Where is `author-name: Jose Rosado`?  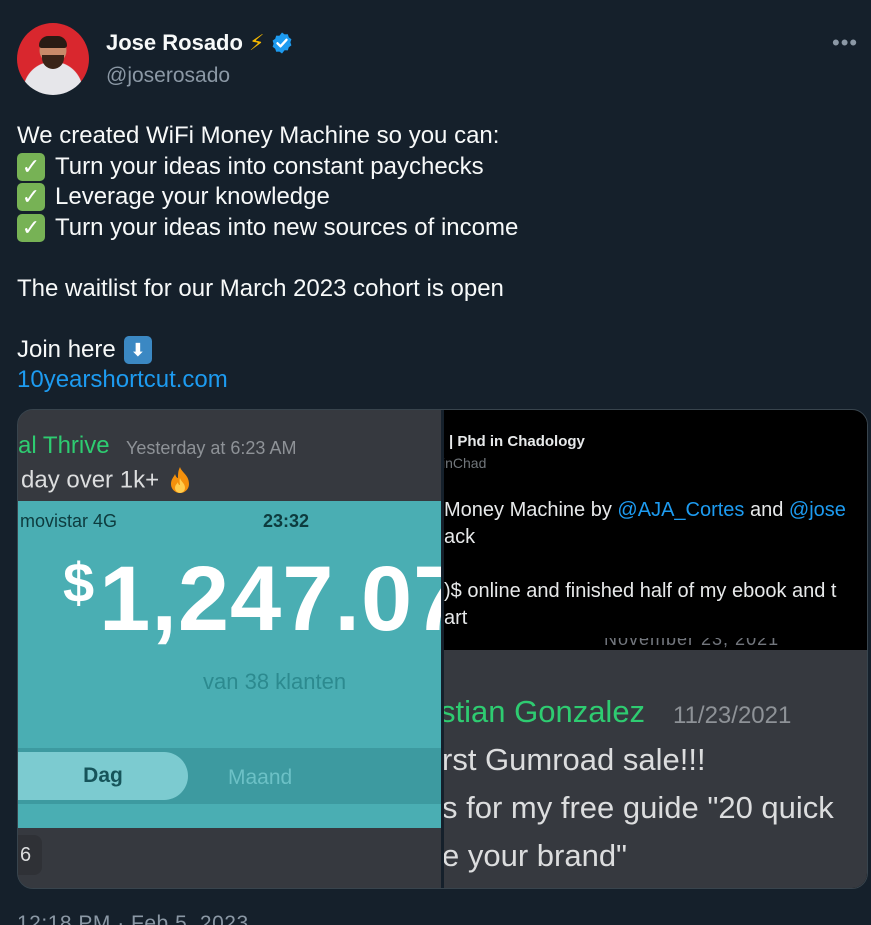
author-name: Jose Rosado is located at coordinates (174, 43).